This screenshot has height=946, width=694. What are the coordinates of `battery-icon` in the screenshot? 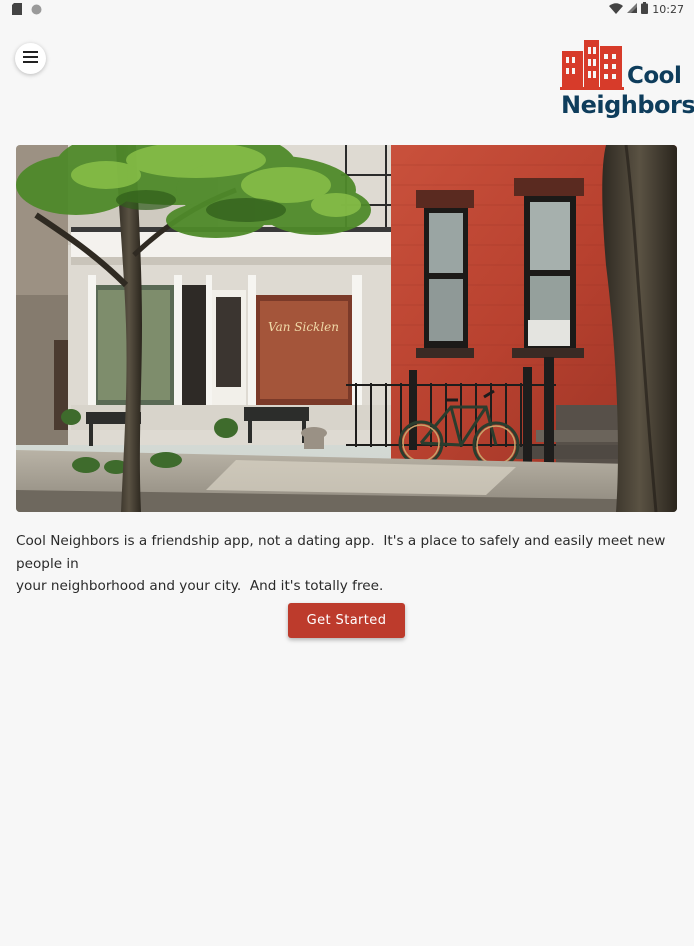 It's located at (645, 9).